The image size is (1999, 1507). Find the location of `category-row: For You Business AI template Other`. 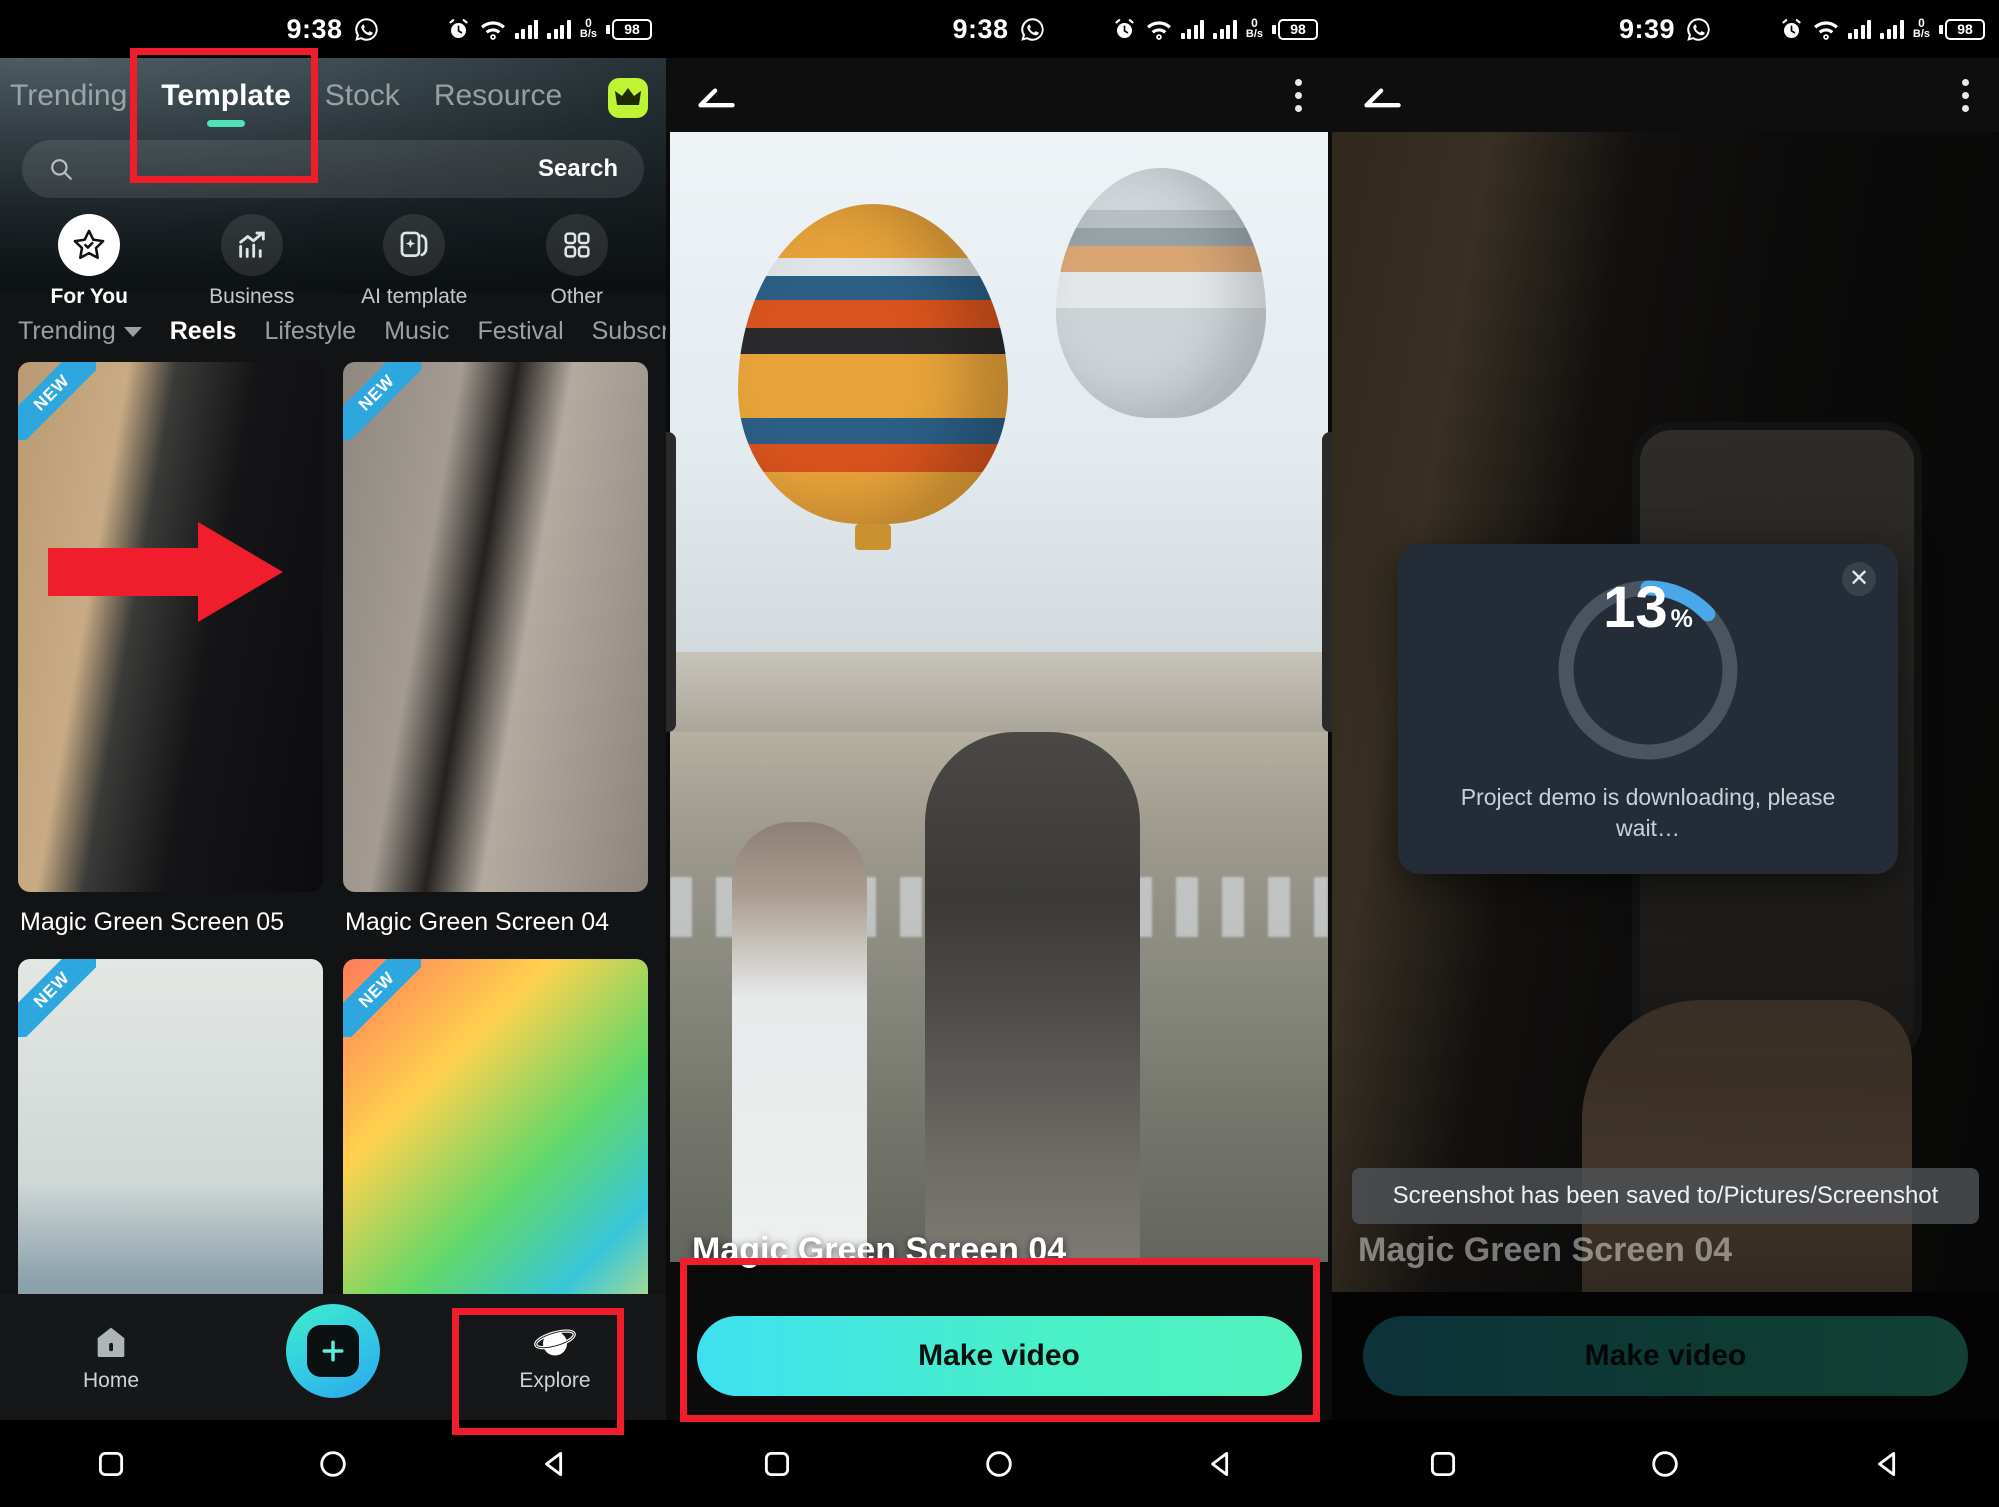

category-row: For You Business AI template Other is located at coordinates (333, 253).